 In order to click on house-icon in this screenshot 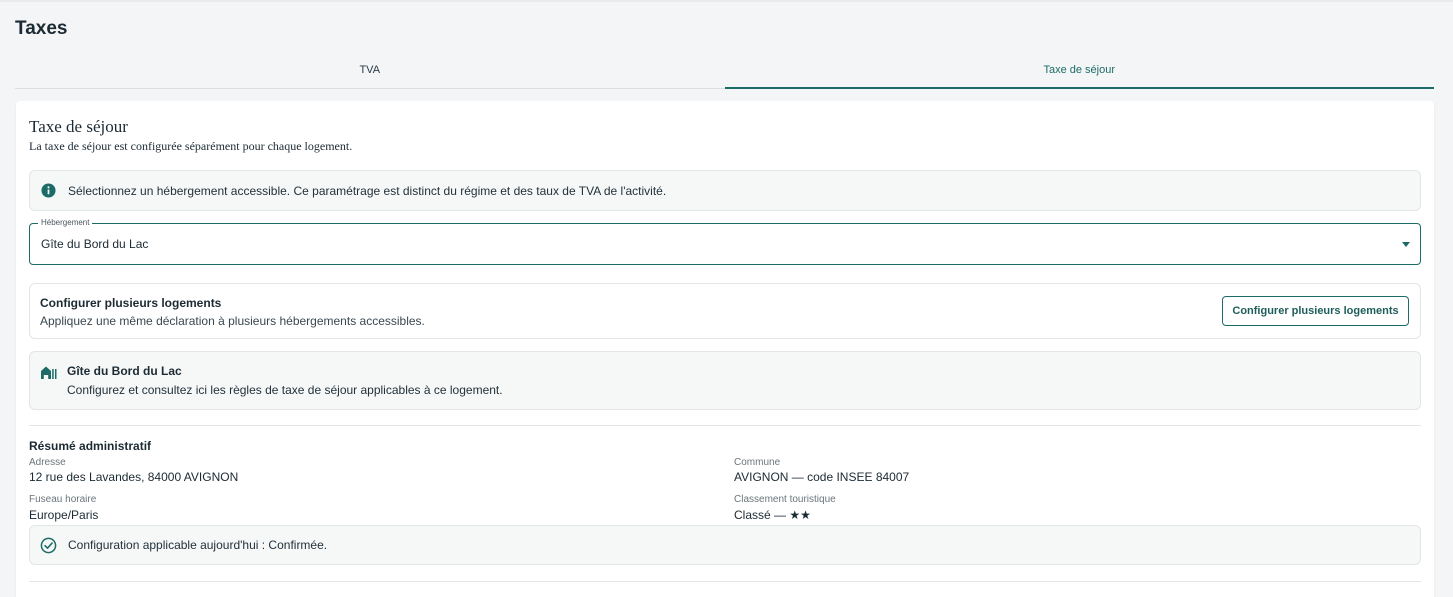, I will do `click(49, 372)`.